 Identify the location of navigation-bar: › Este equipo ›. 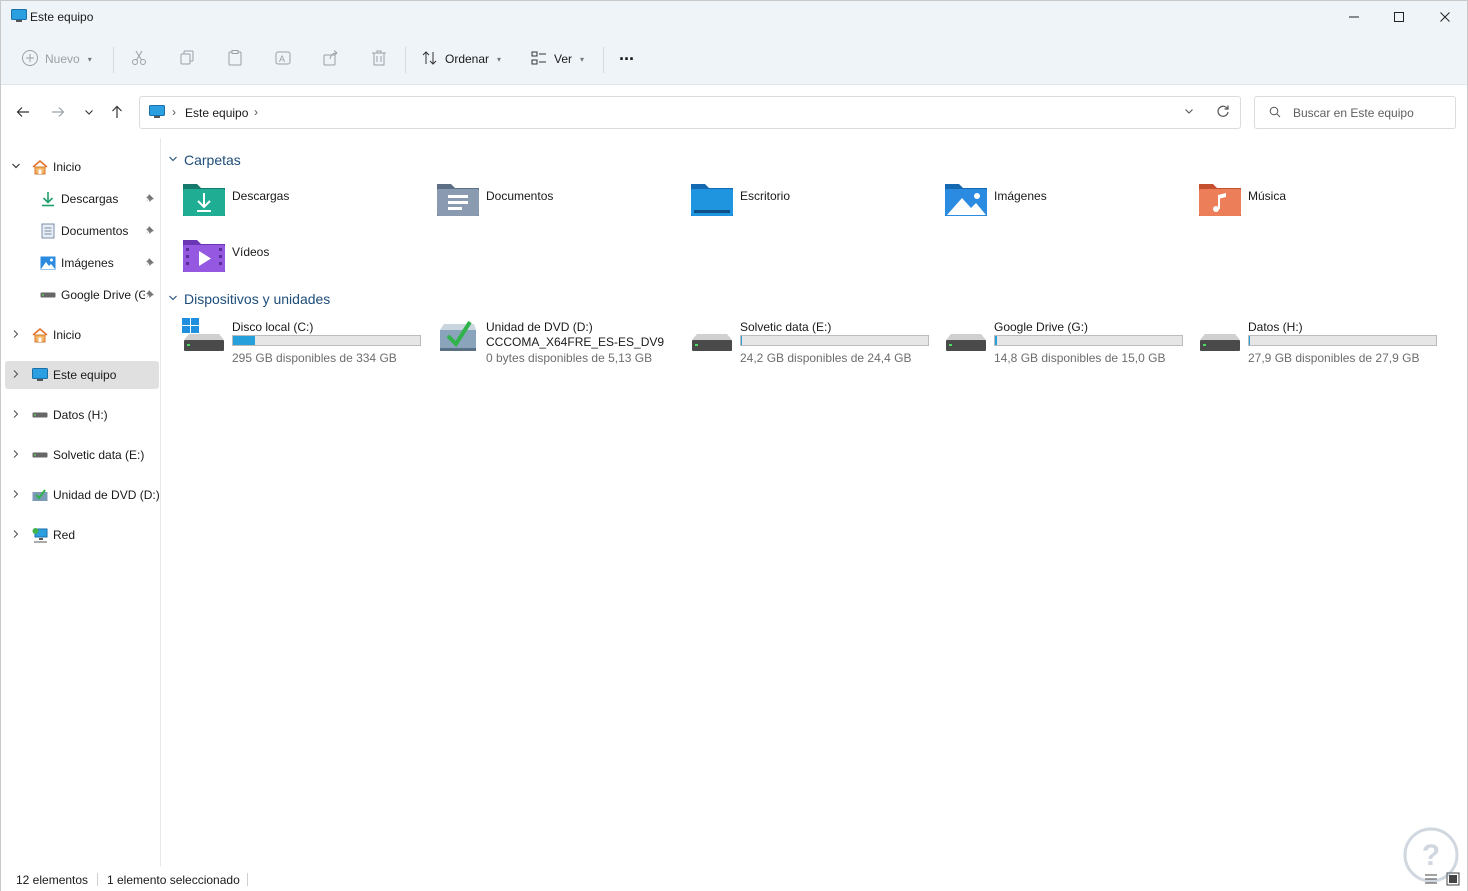
(734, 112).